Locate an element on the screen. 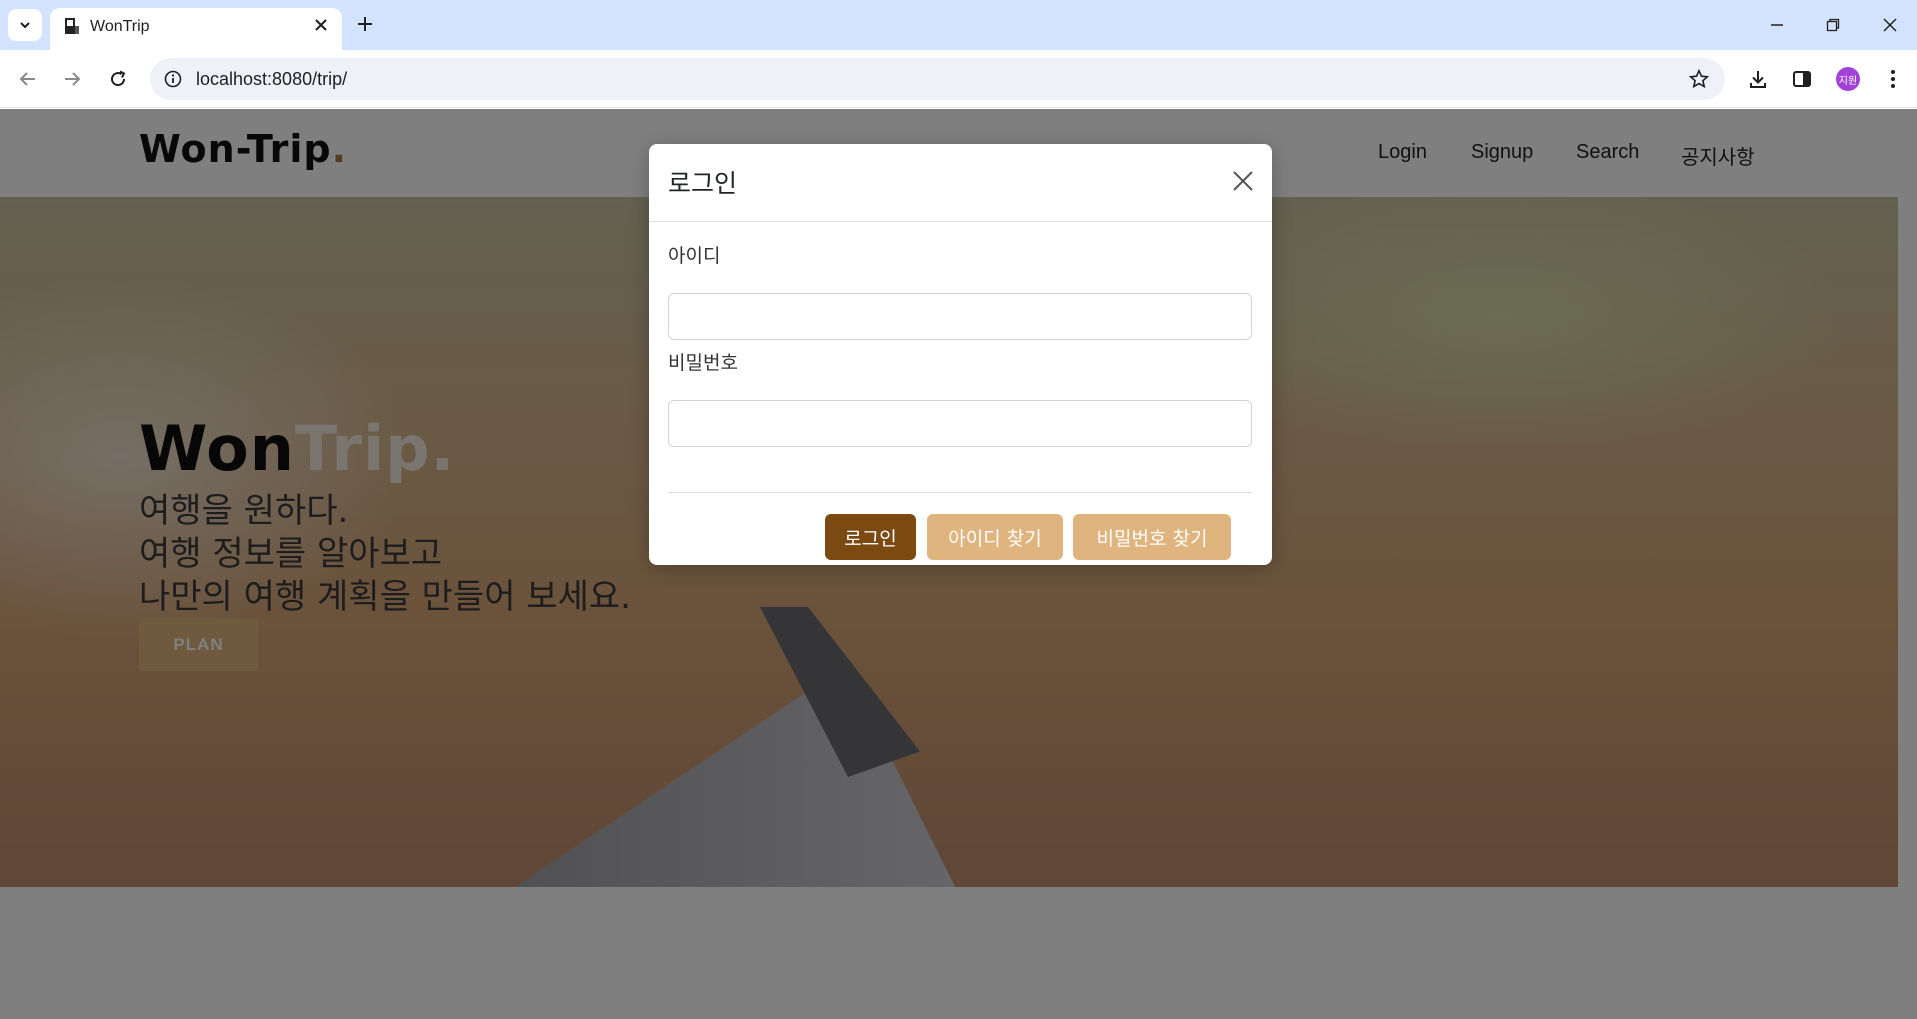  modal-title: 로그인 is located at coordinates (703, 183).